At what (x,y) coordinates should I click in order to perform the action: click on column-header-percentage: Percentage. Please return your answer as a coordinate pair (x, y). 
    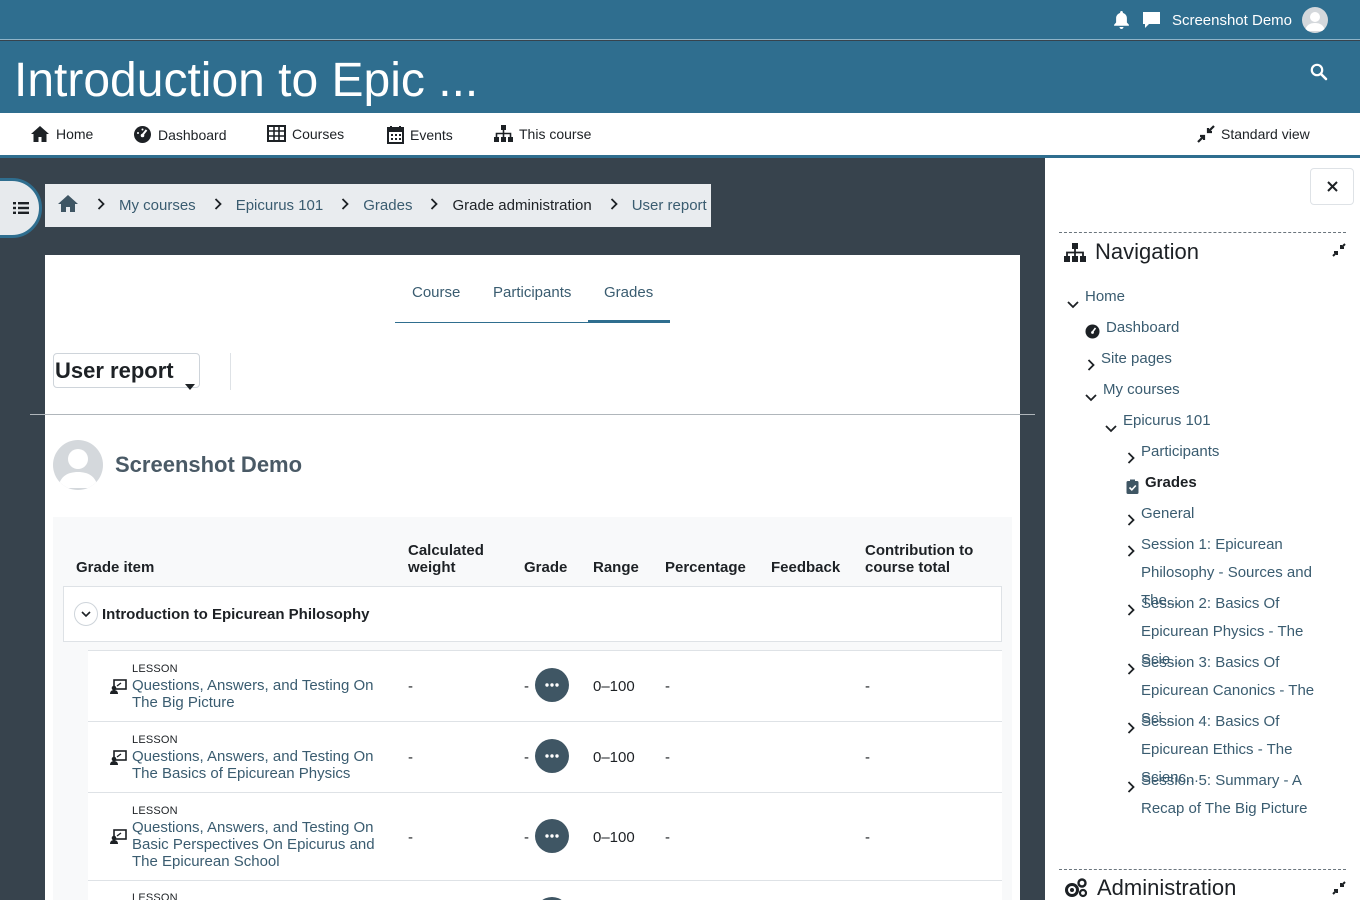
    Looking at the image, I should click on (705, 567).